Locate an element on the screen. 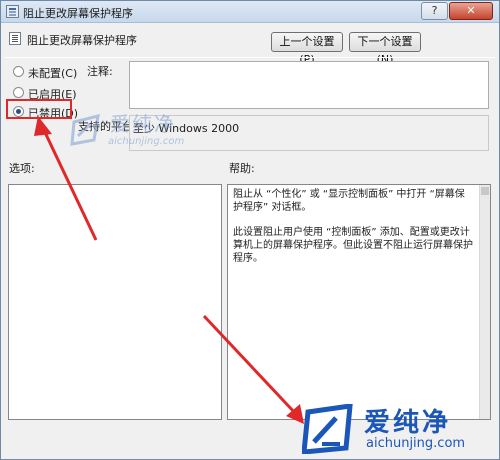 Image resolution: width=500 pixels, height=460 pixels. window-title: 阻止更改屏幕保护程序 is located at coordinates (78, 13).